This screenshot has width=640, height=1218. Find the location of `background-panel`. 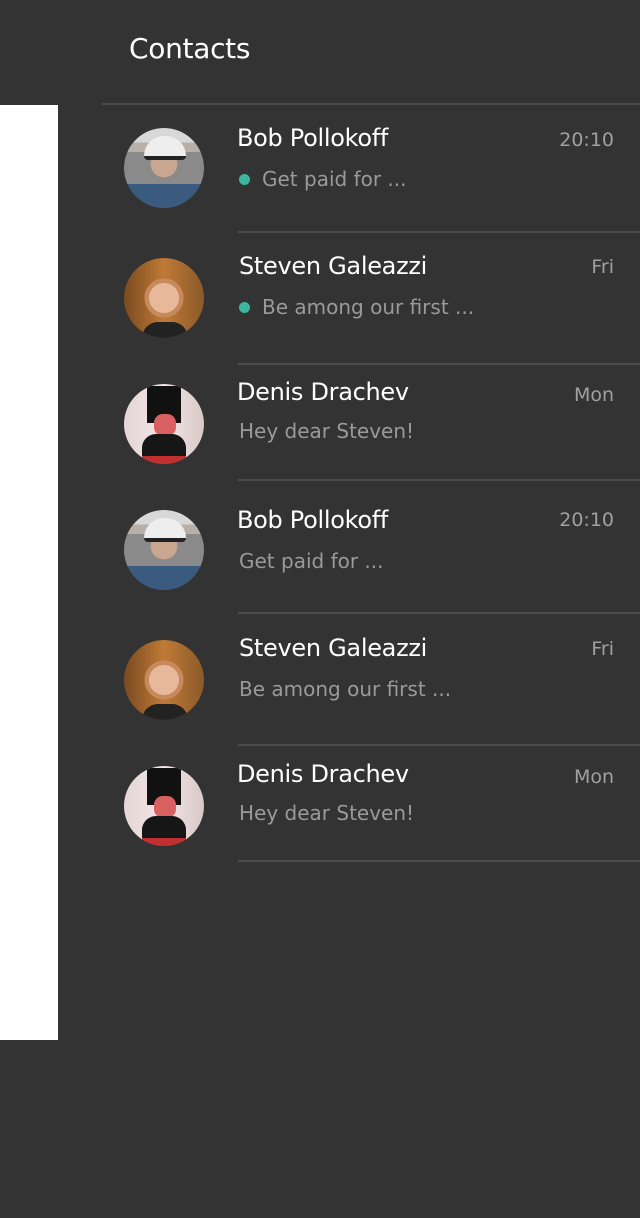

background-panel is located at coordinates (29, 572).